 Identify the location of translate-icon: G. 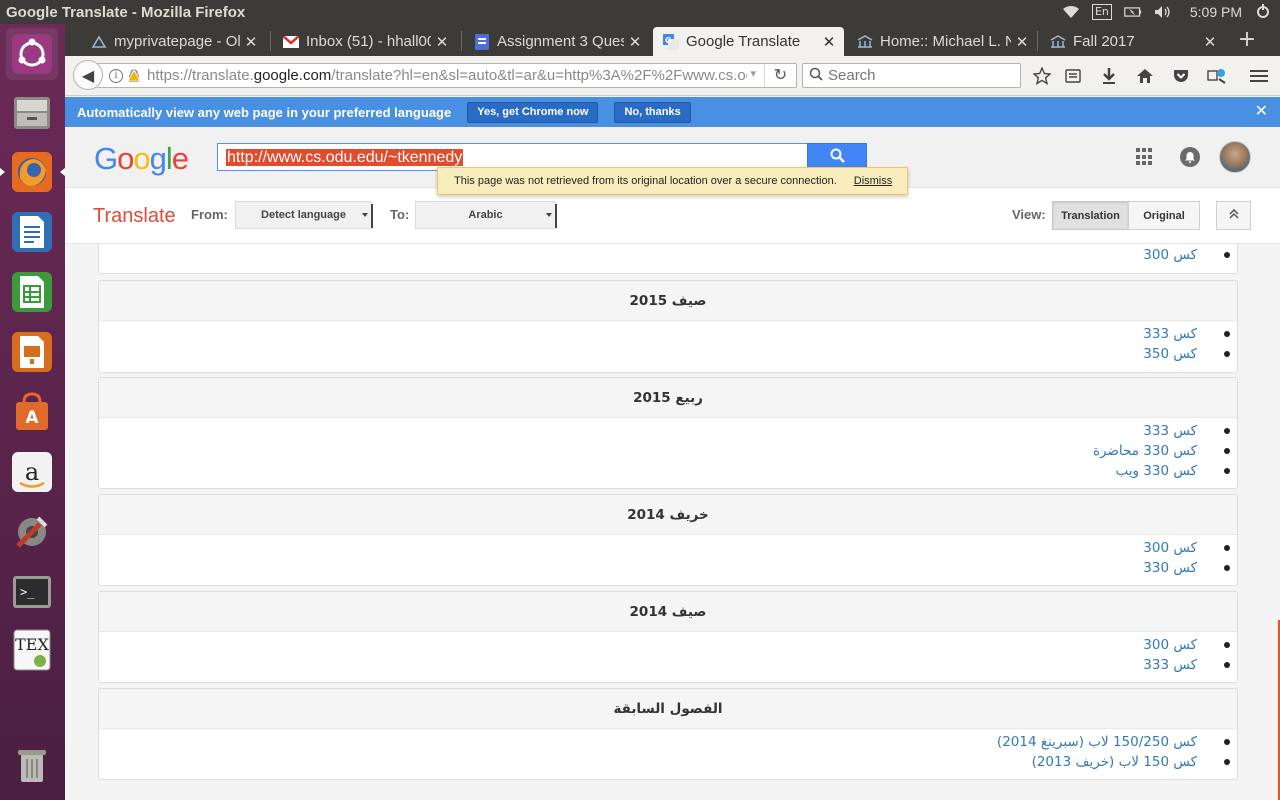
(671, 41).